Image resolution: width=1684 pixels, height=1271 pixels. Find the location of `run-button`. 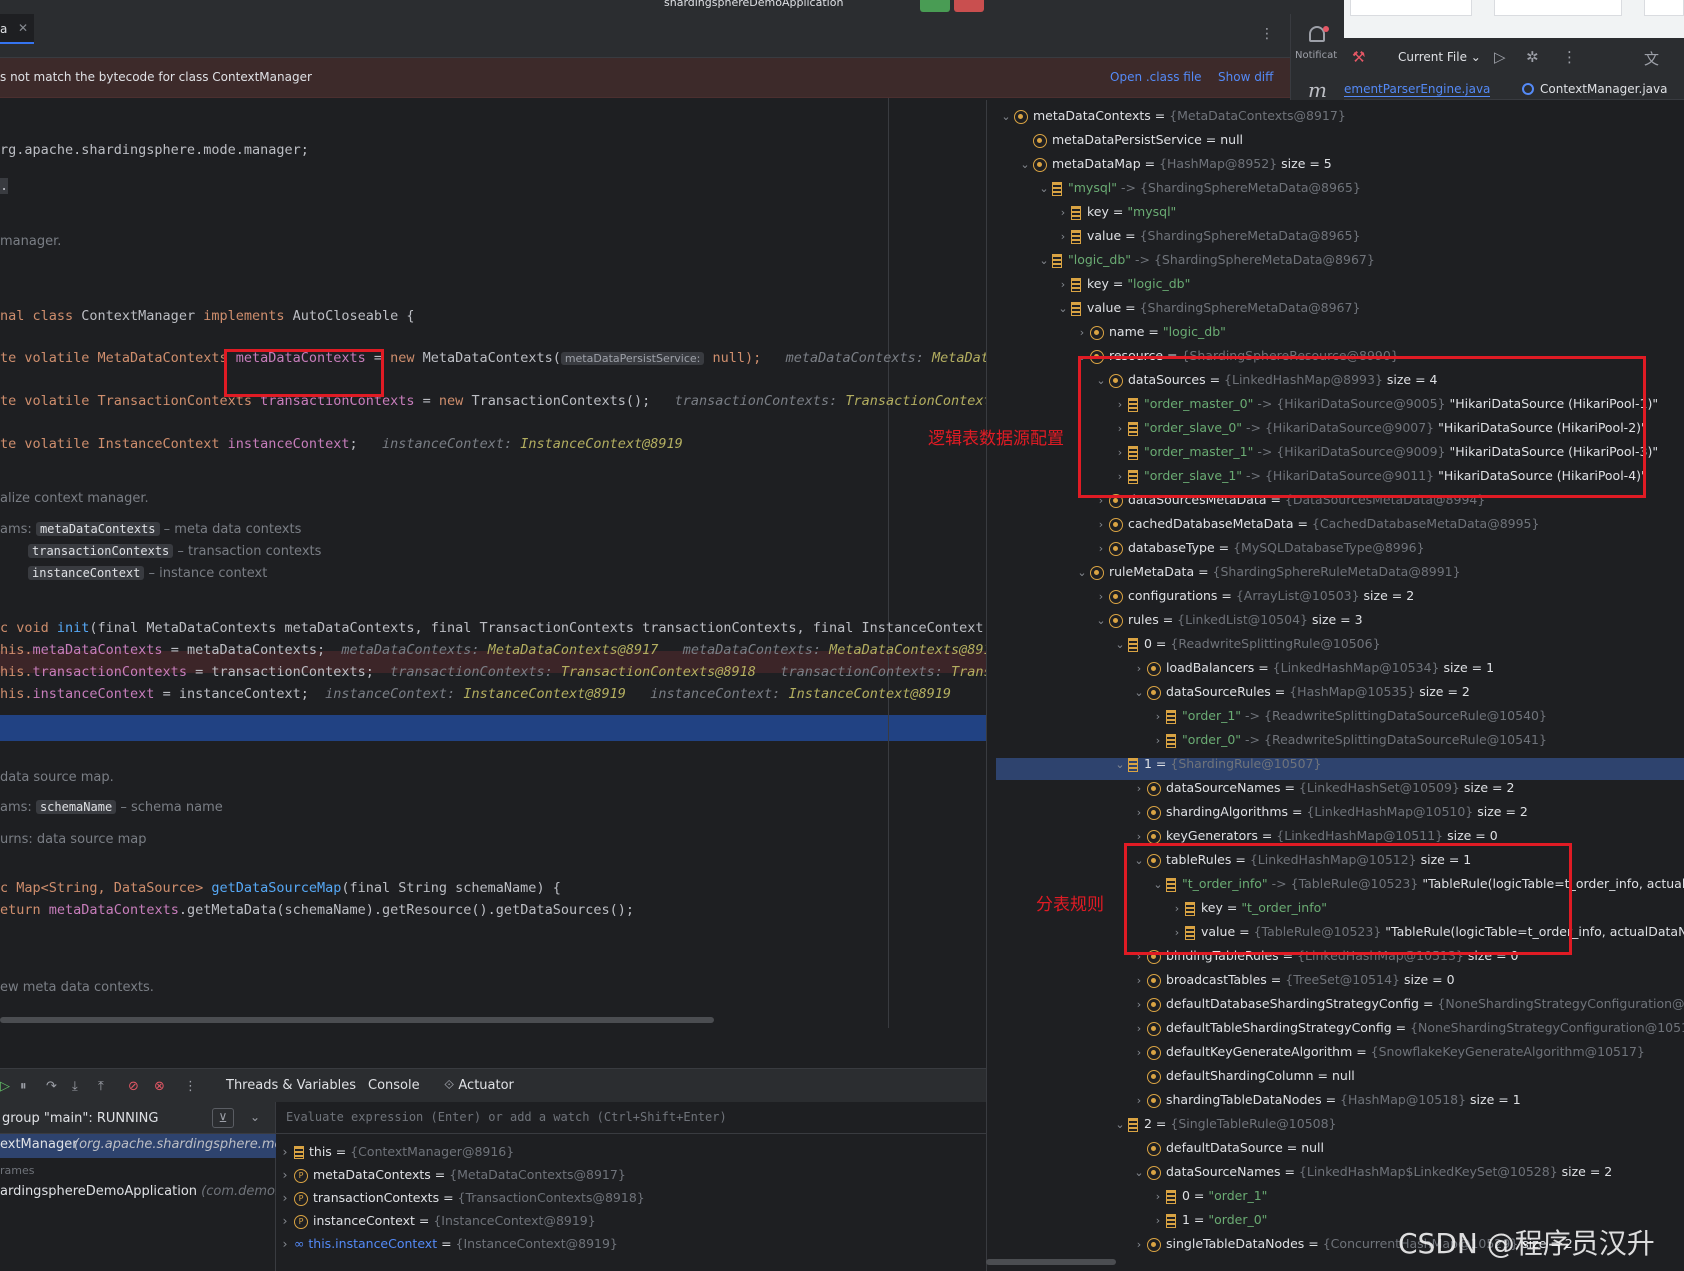

run-button is located at coordinates (935, 6).